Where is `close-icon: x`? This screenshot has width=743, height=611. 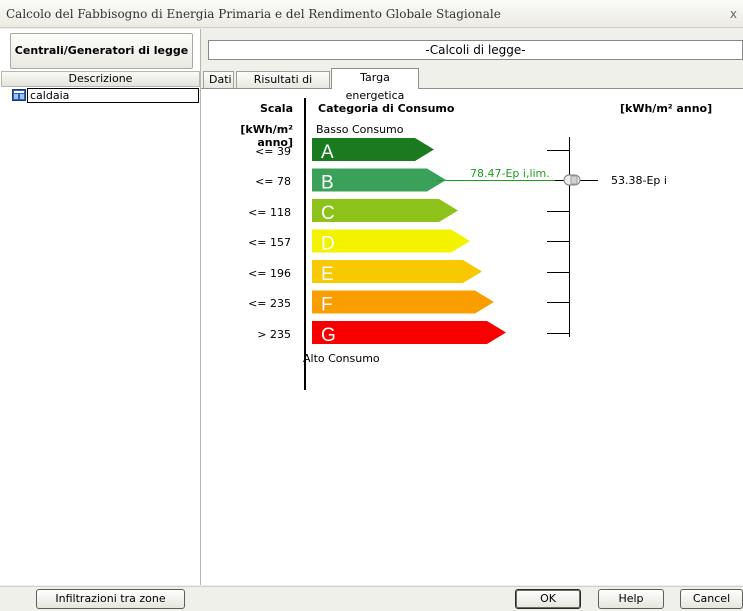
close-icon: x is located at coordinates (733, 14).